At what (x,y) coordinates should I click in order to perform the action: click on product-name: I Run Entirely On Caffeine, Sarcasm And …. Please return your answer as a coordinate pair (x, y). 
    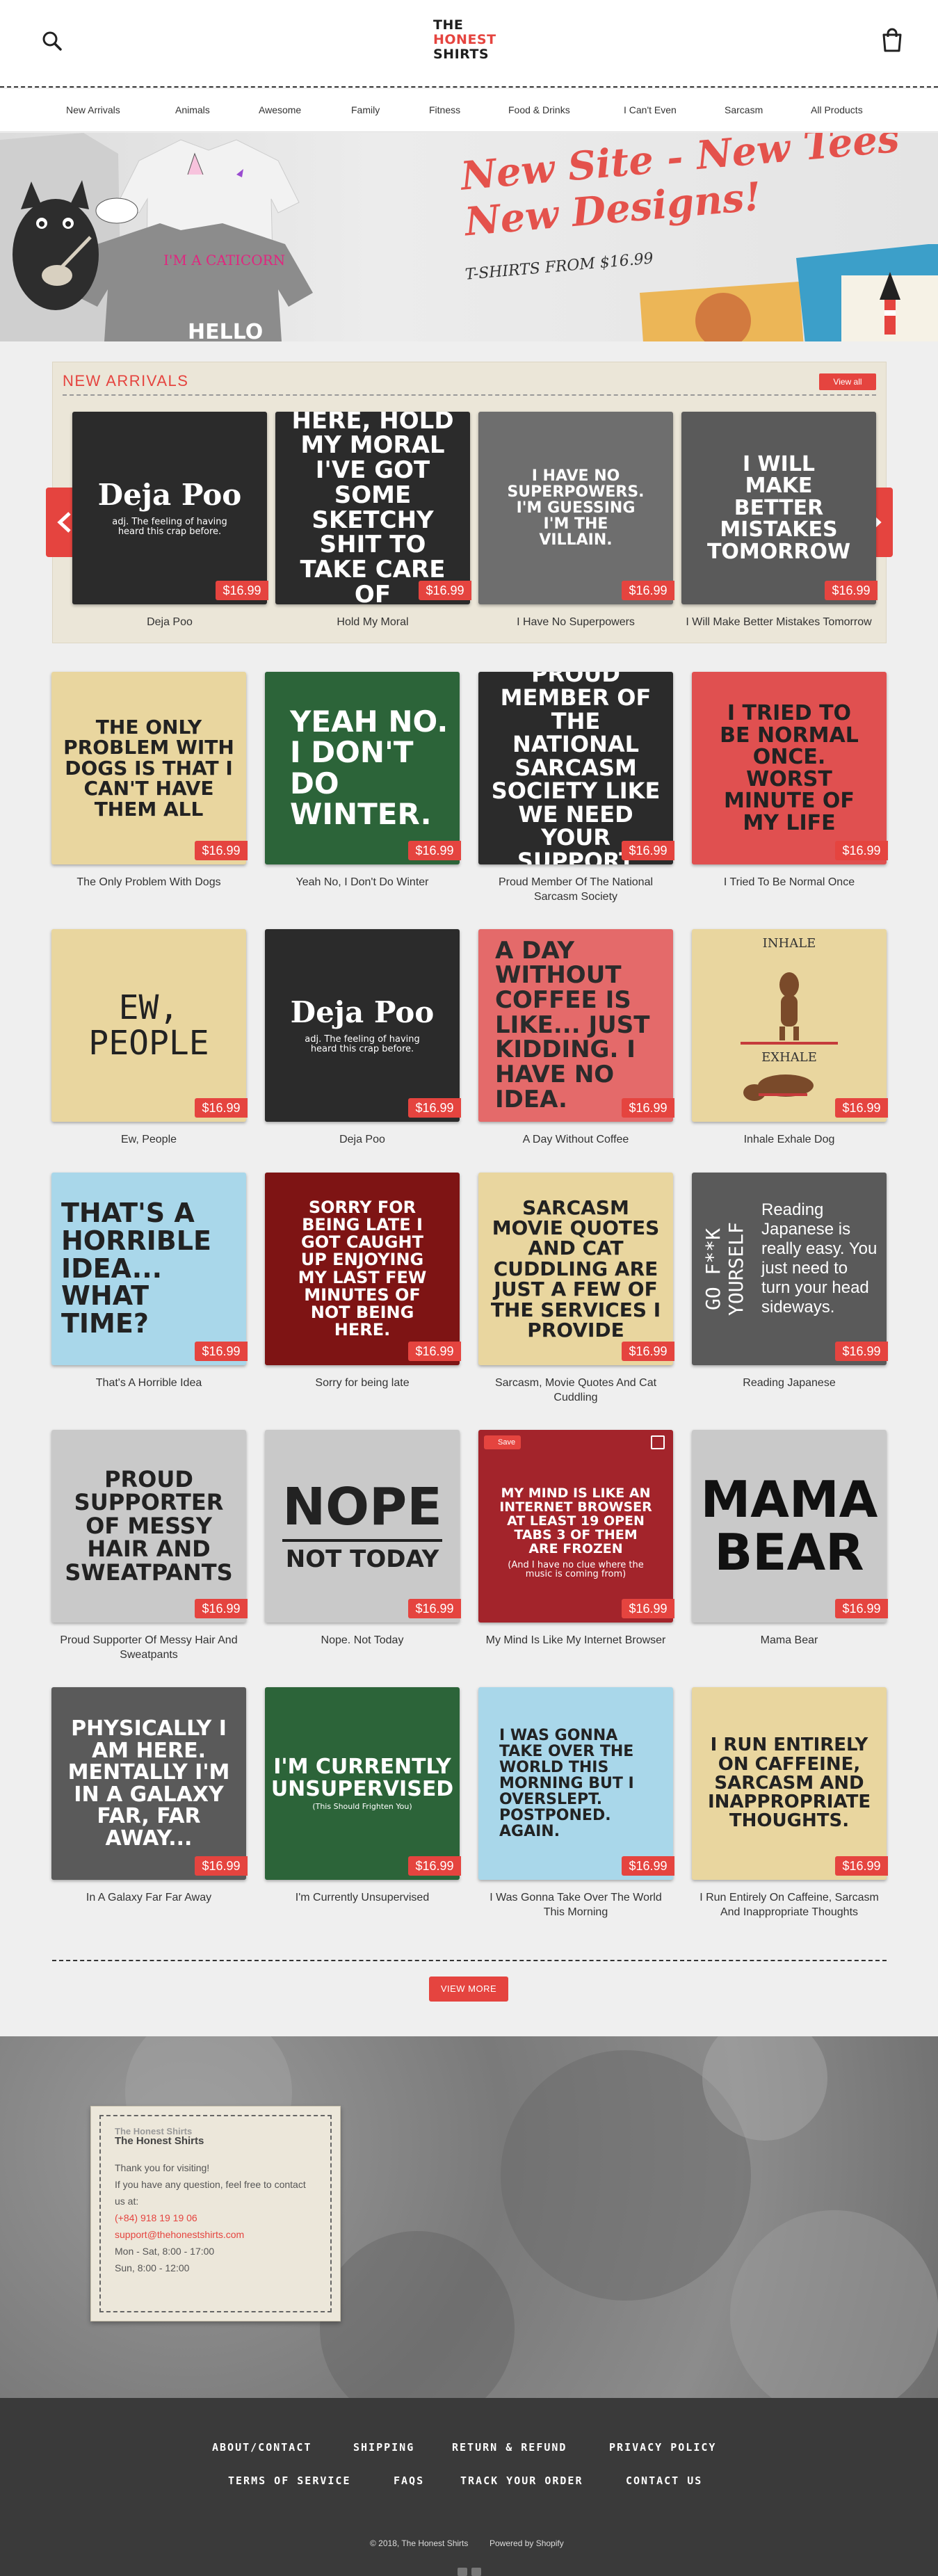
    Looking at the image, I should click on (789, 1905).